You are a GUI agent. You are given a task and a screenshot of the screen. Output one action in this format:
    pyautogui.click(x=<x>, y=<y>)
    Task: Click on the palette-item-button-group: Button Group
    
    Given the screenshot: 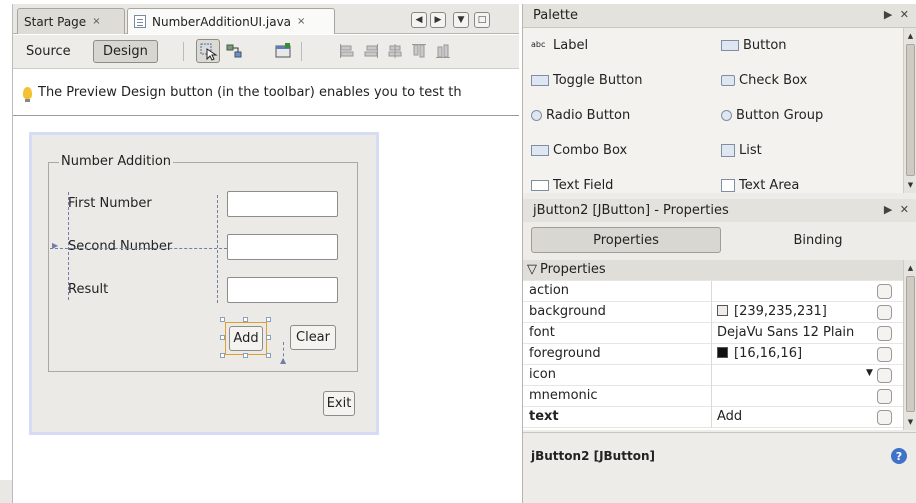 What is the action you would take?
    pyautogui.click(x=772, y=115)
    